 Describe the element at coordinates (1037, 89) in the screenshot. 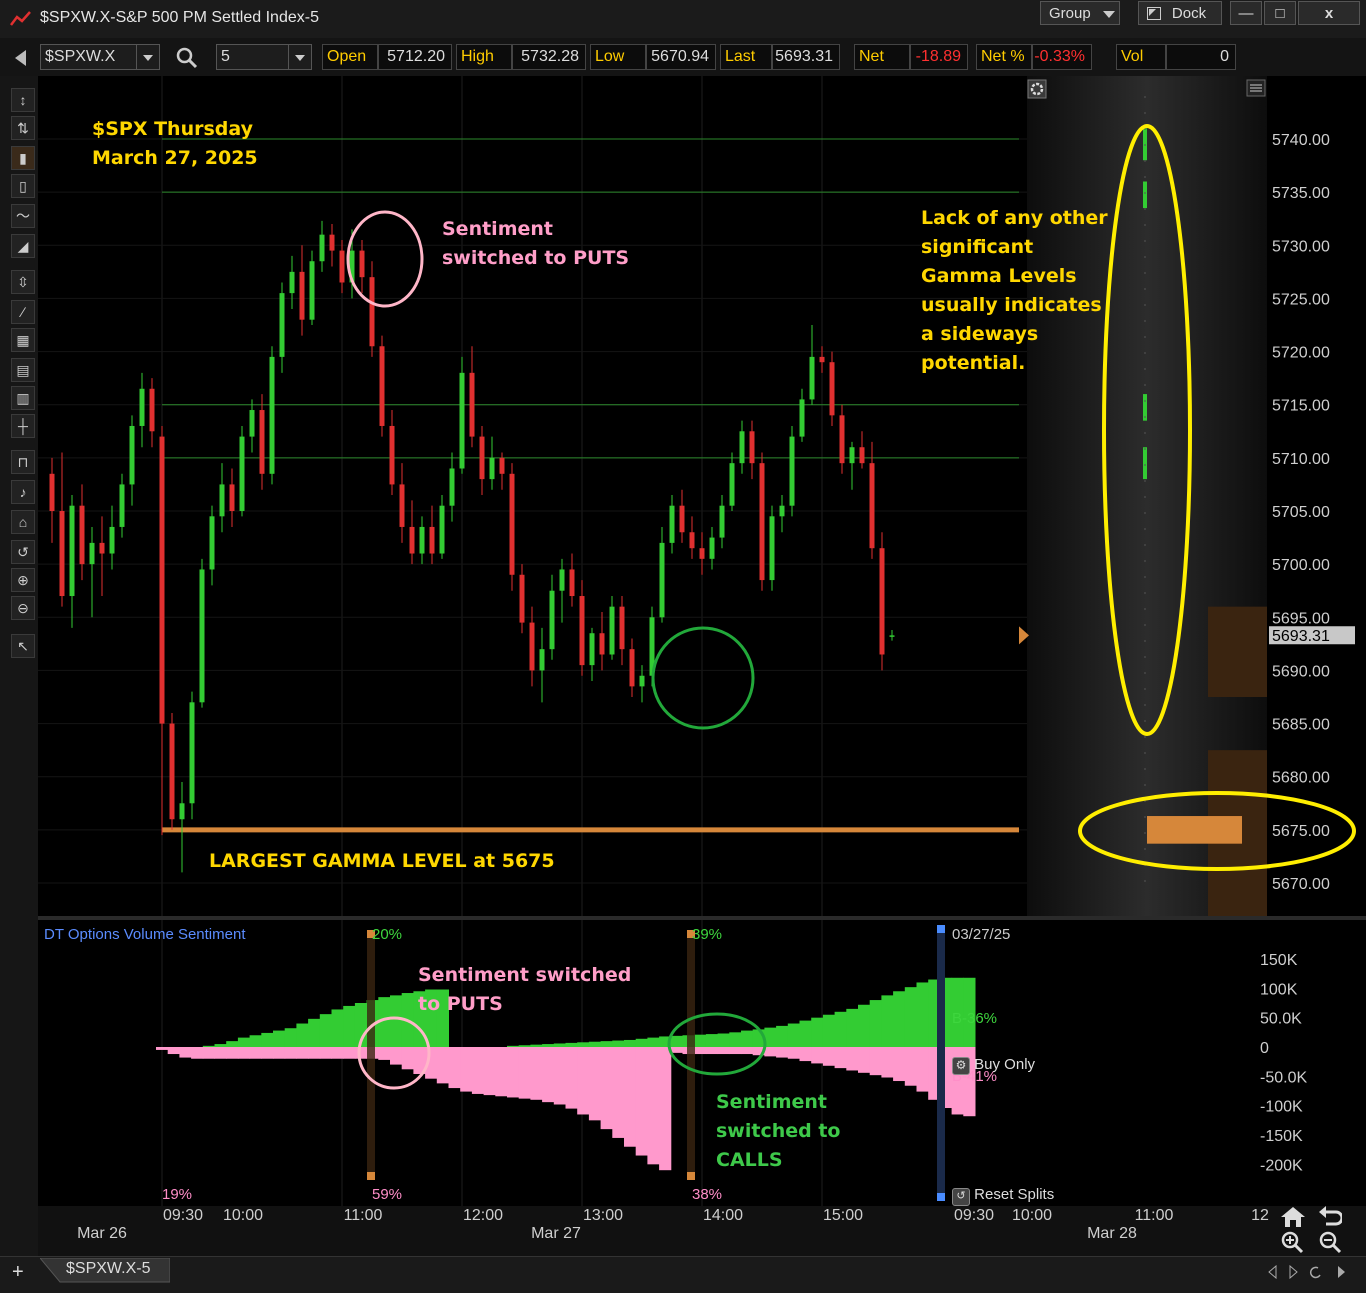

I see `gear-icon` at that location.